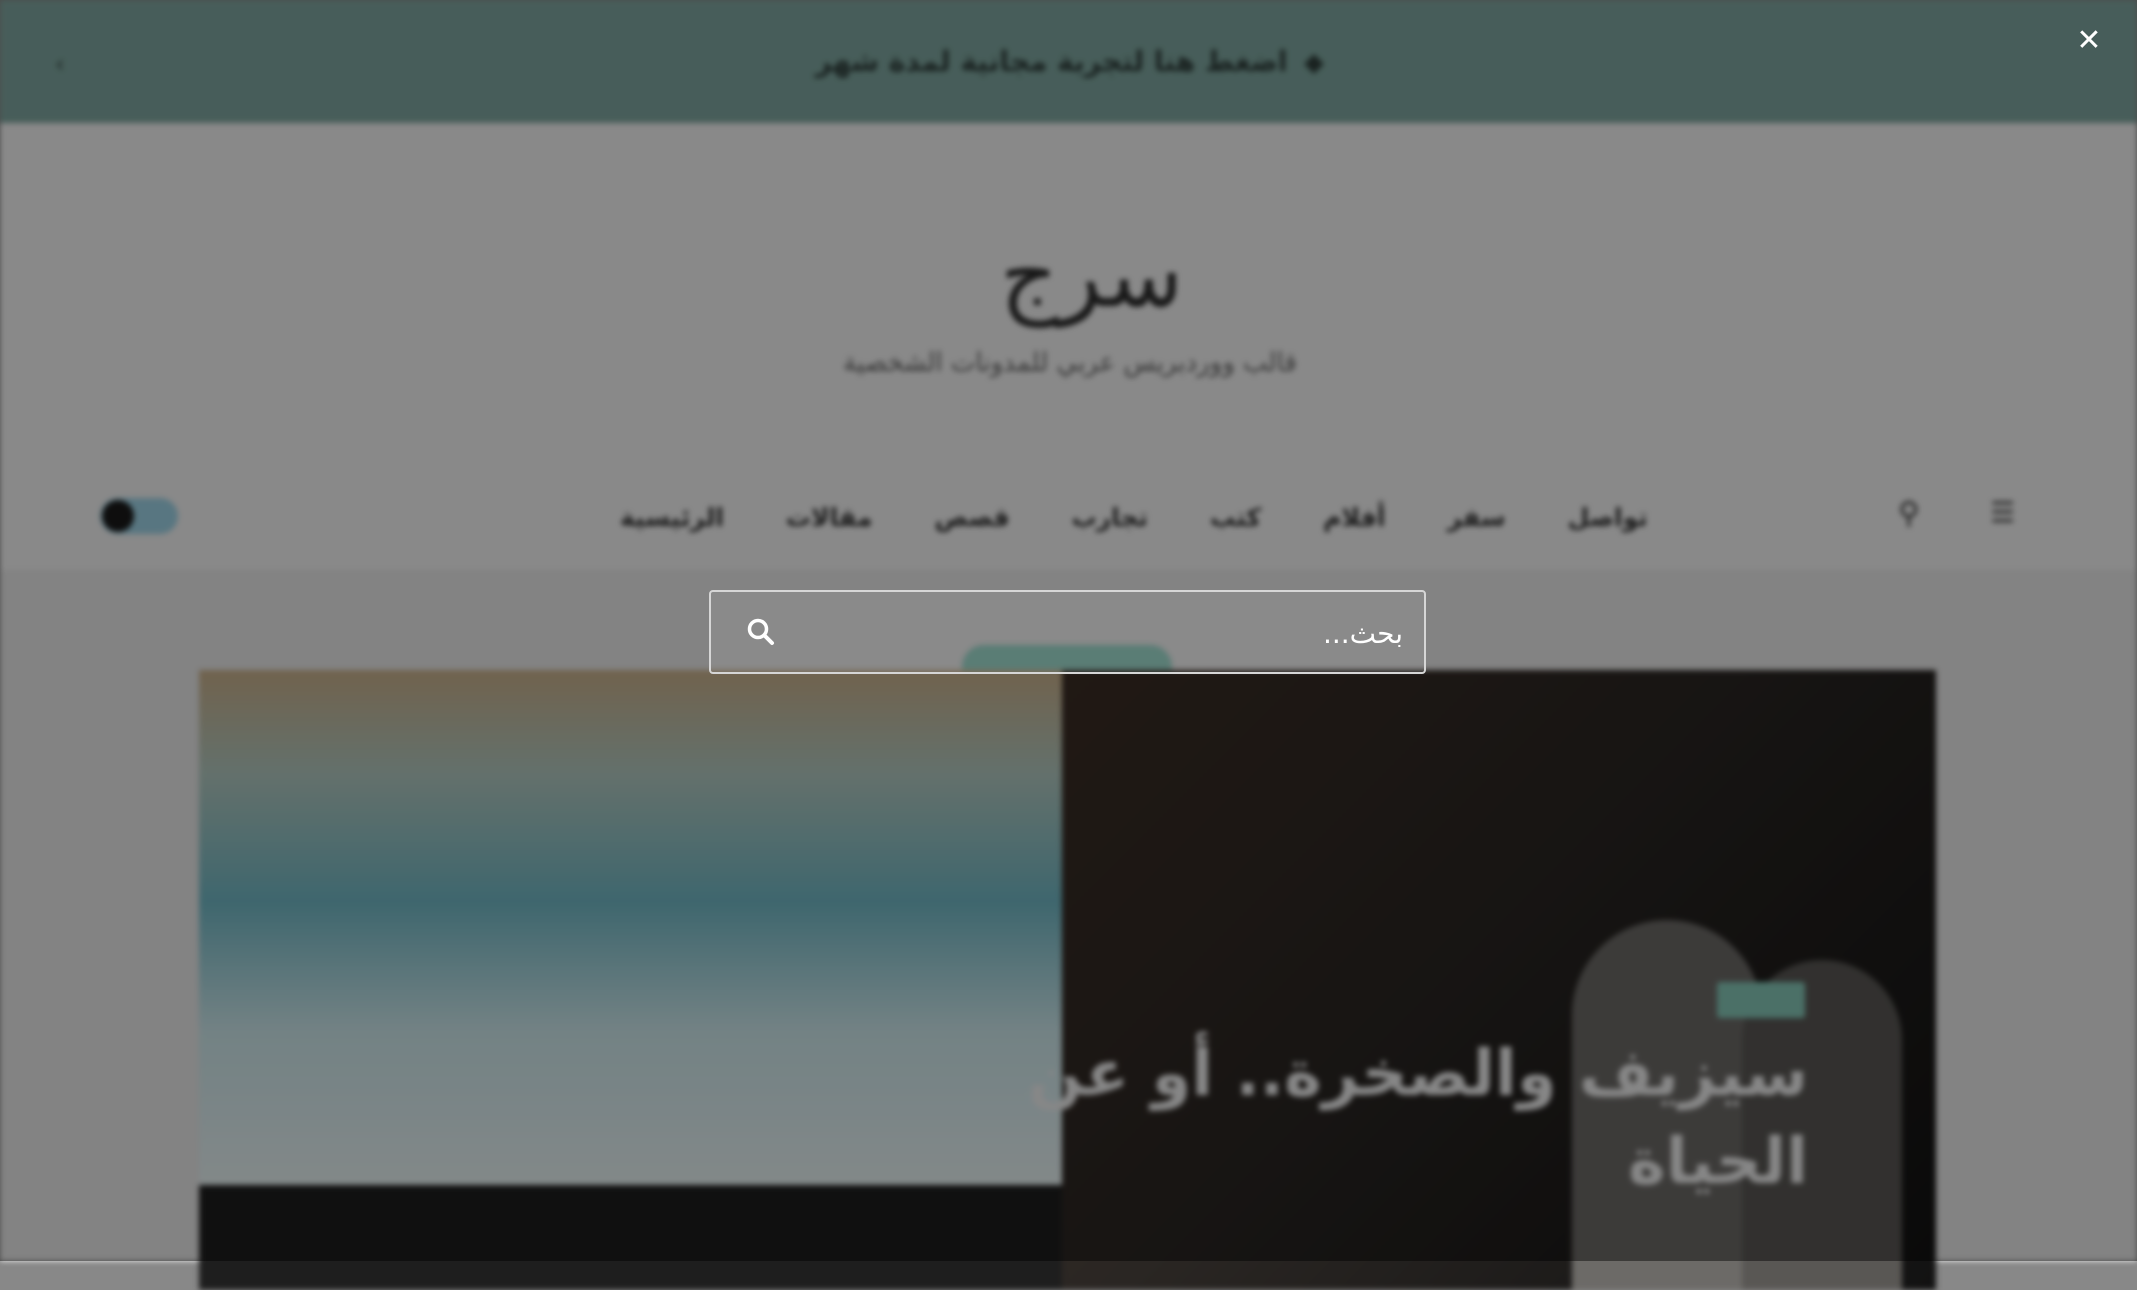 The width and height of the screenshot is (2137, 1290). I want to click on search-input, so click(1103, 633).